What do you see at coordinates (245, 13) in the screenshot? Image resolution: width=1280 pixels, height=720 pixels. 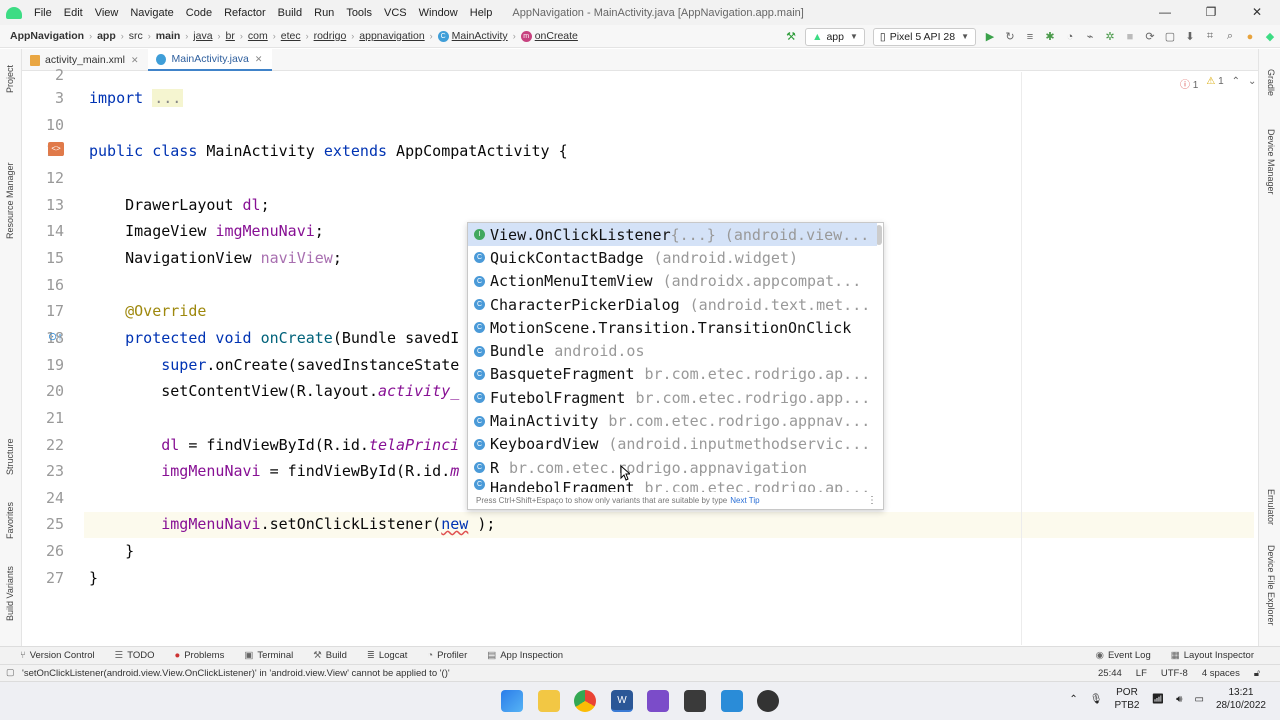 I see `menu-refactor: Refactor` at bounding box center [245, 13].